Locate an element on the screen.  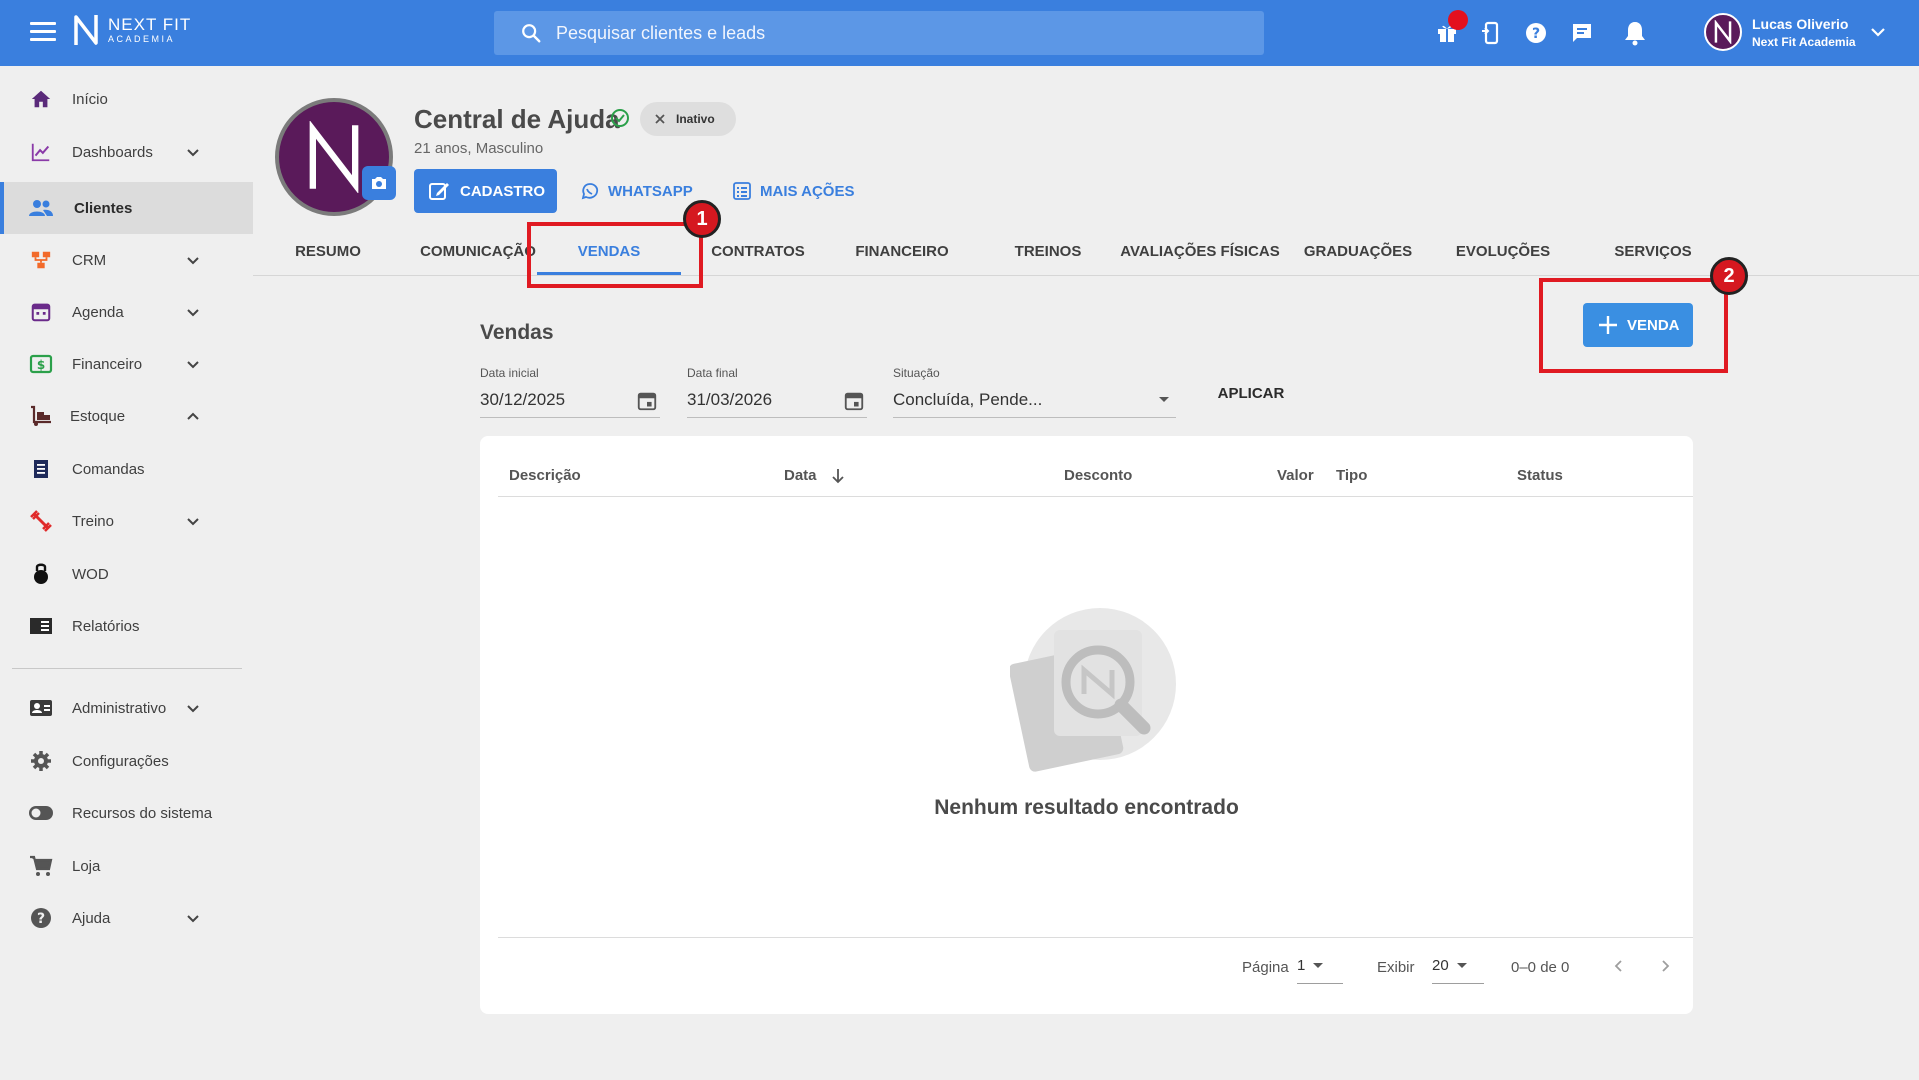
brand: NEXT FIT ACADEMIA is located at coordinates (131, 30).